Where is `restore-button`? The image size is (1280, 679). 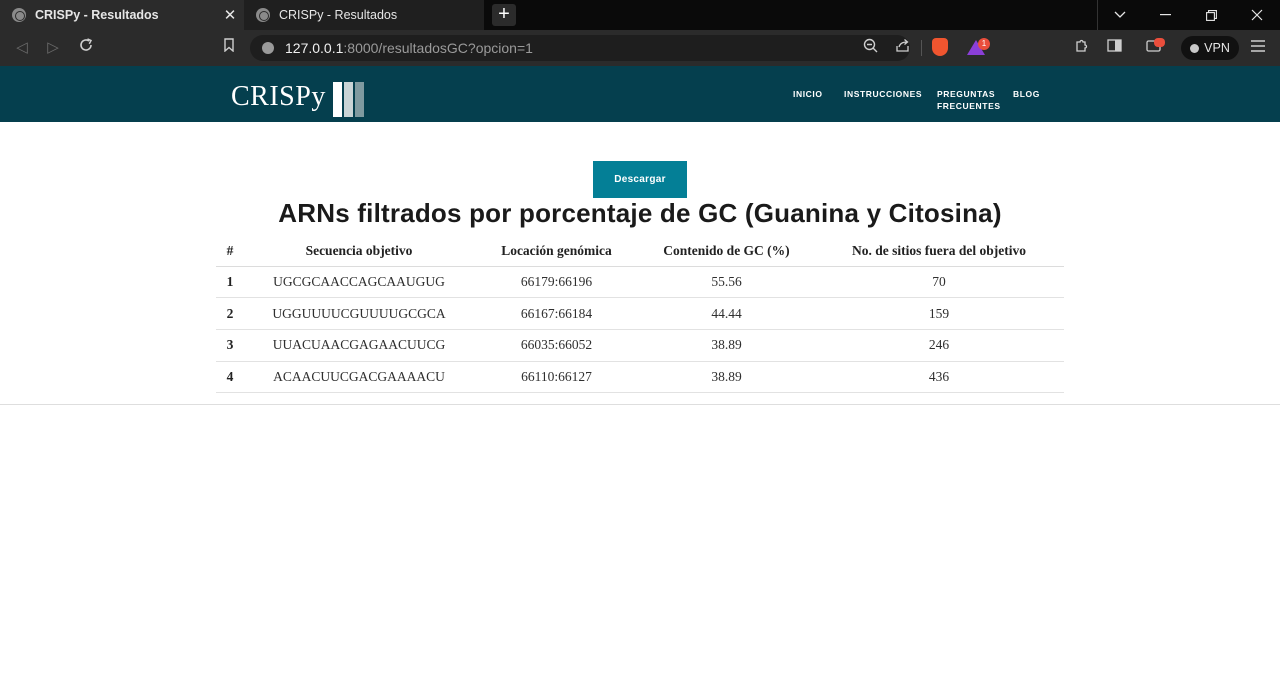 restore-button is located at coordinates (1211, 15).